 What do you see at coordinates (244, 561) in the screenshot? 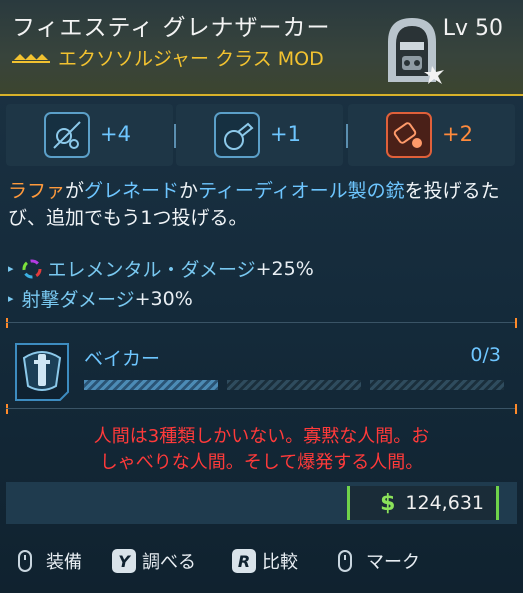
I see `key-r-icon: R` at bounding box center [244, 561].